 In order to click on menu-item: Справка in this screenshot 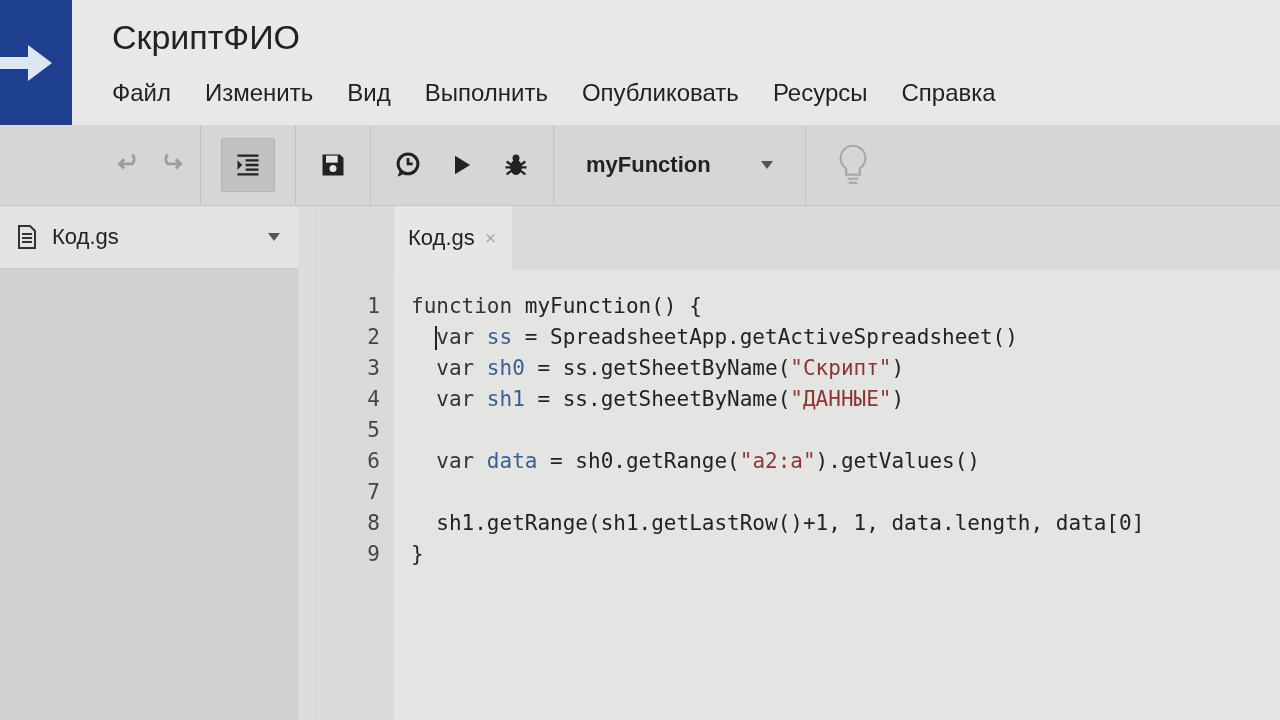, I will do `click(948, 93)`.